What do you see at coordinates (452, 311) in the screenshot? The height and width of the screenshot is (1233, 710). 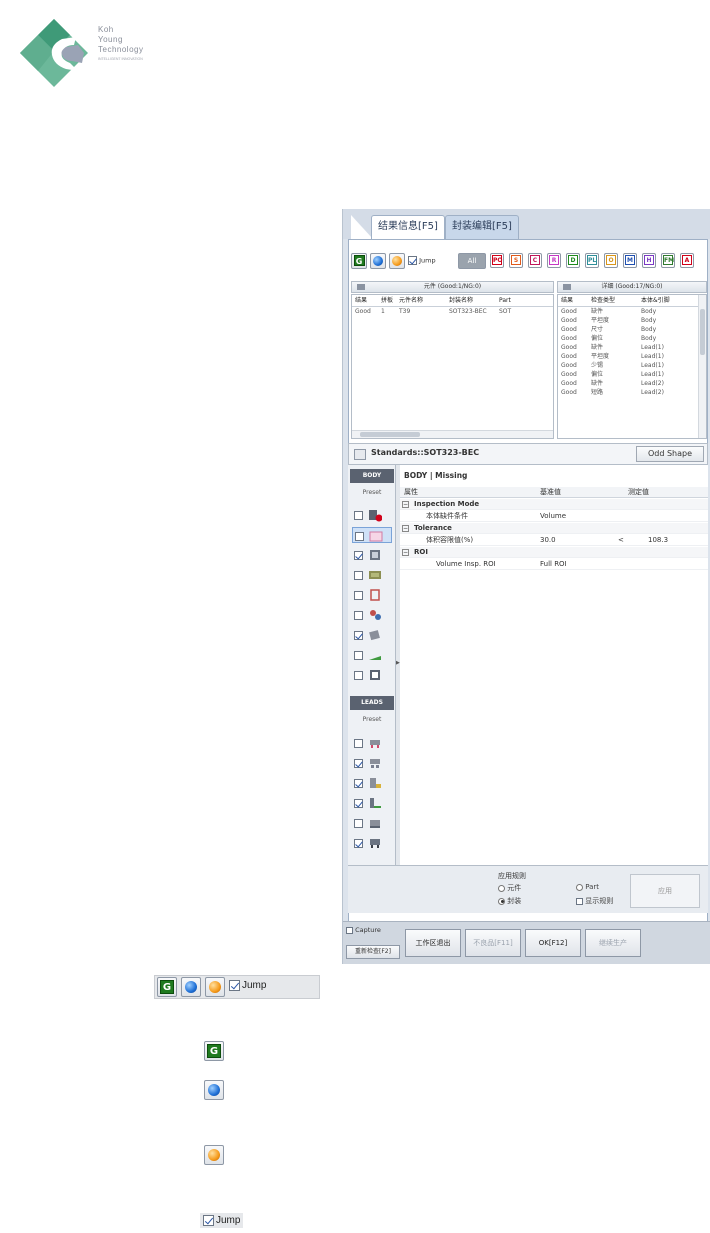 I see `table-row: Good 1 T39 SOT323-BEC SOT` at bounding box center [452, 311].